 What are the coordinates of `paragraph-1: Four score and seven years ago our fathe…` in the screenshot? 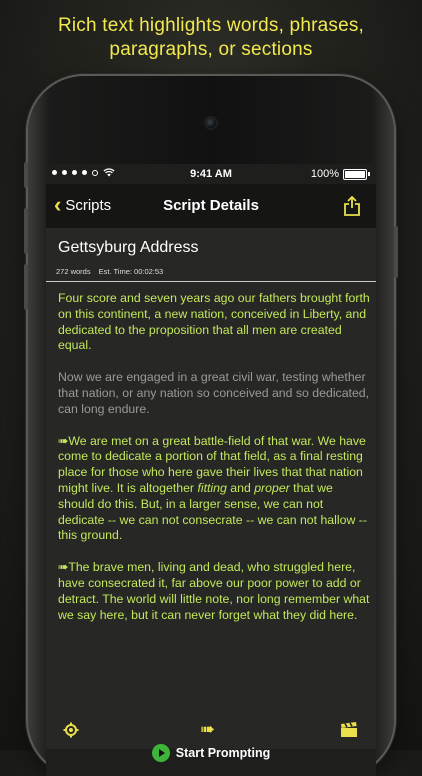 It's located at (214, 322).